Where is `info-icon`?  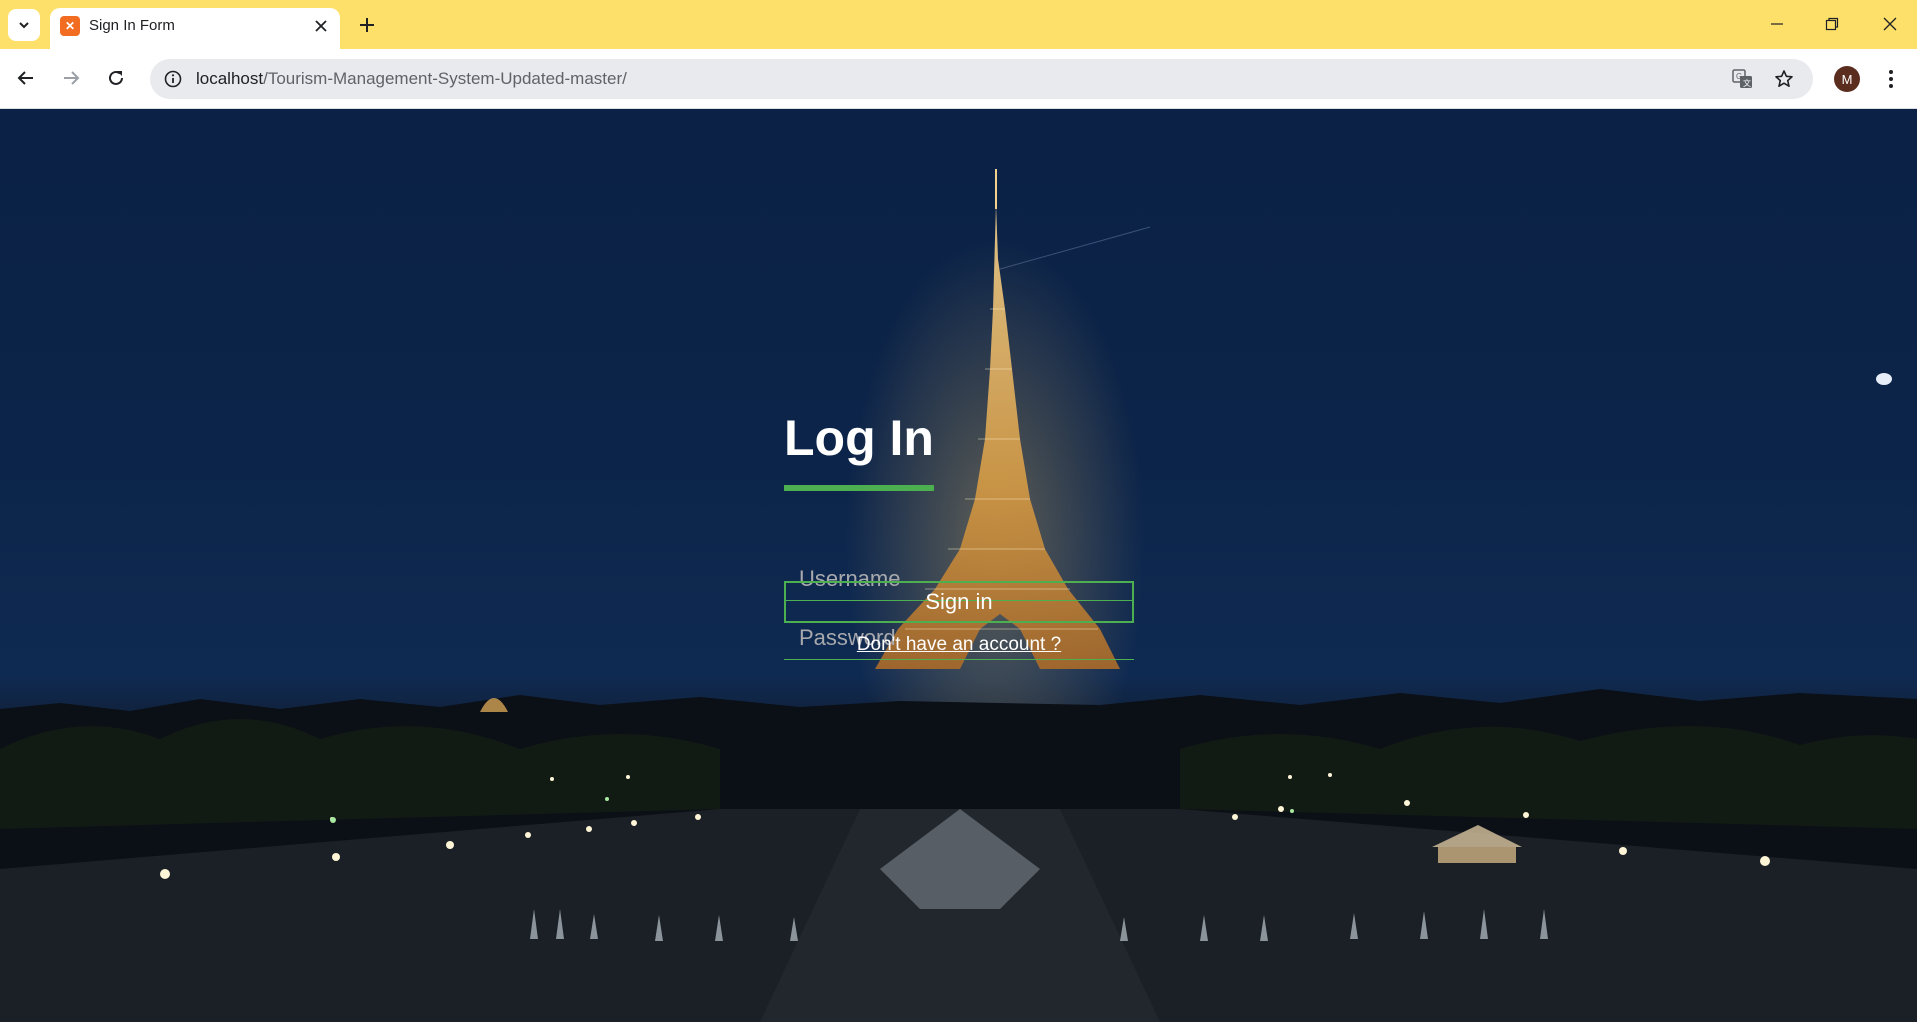 info-icon is located at coordinates (173, 79).